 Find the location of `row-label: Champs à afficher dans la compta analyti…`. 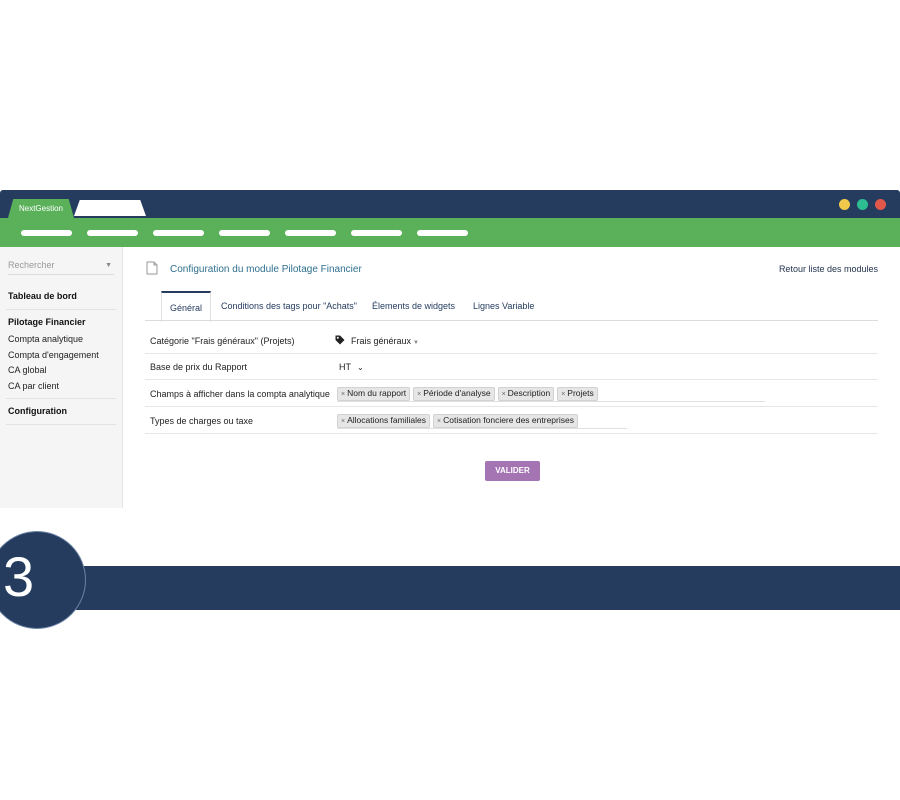

row-label: Champs à afficher dans la compta analyti… is located at coordinates (240, 394).